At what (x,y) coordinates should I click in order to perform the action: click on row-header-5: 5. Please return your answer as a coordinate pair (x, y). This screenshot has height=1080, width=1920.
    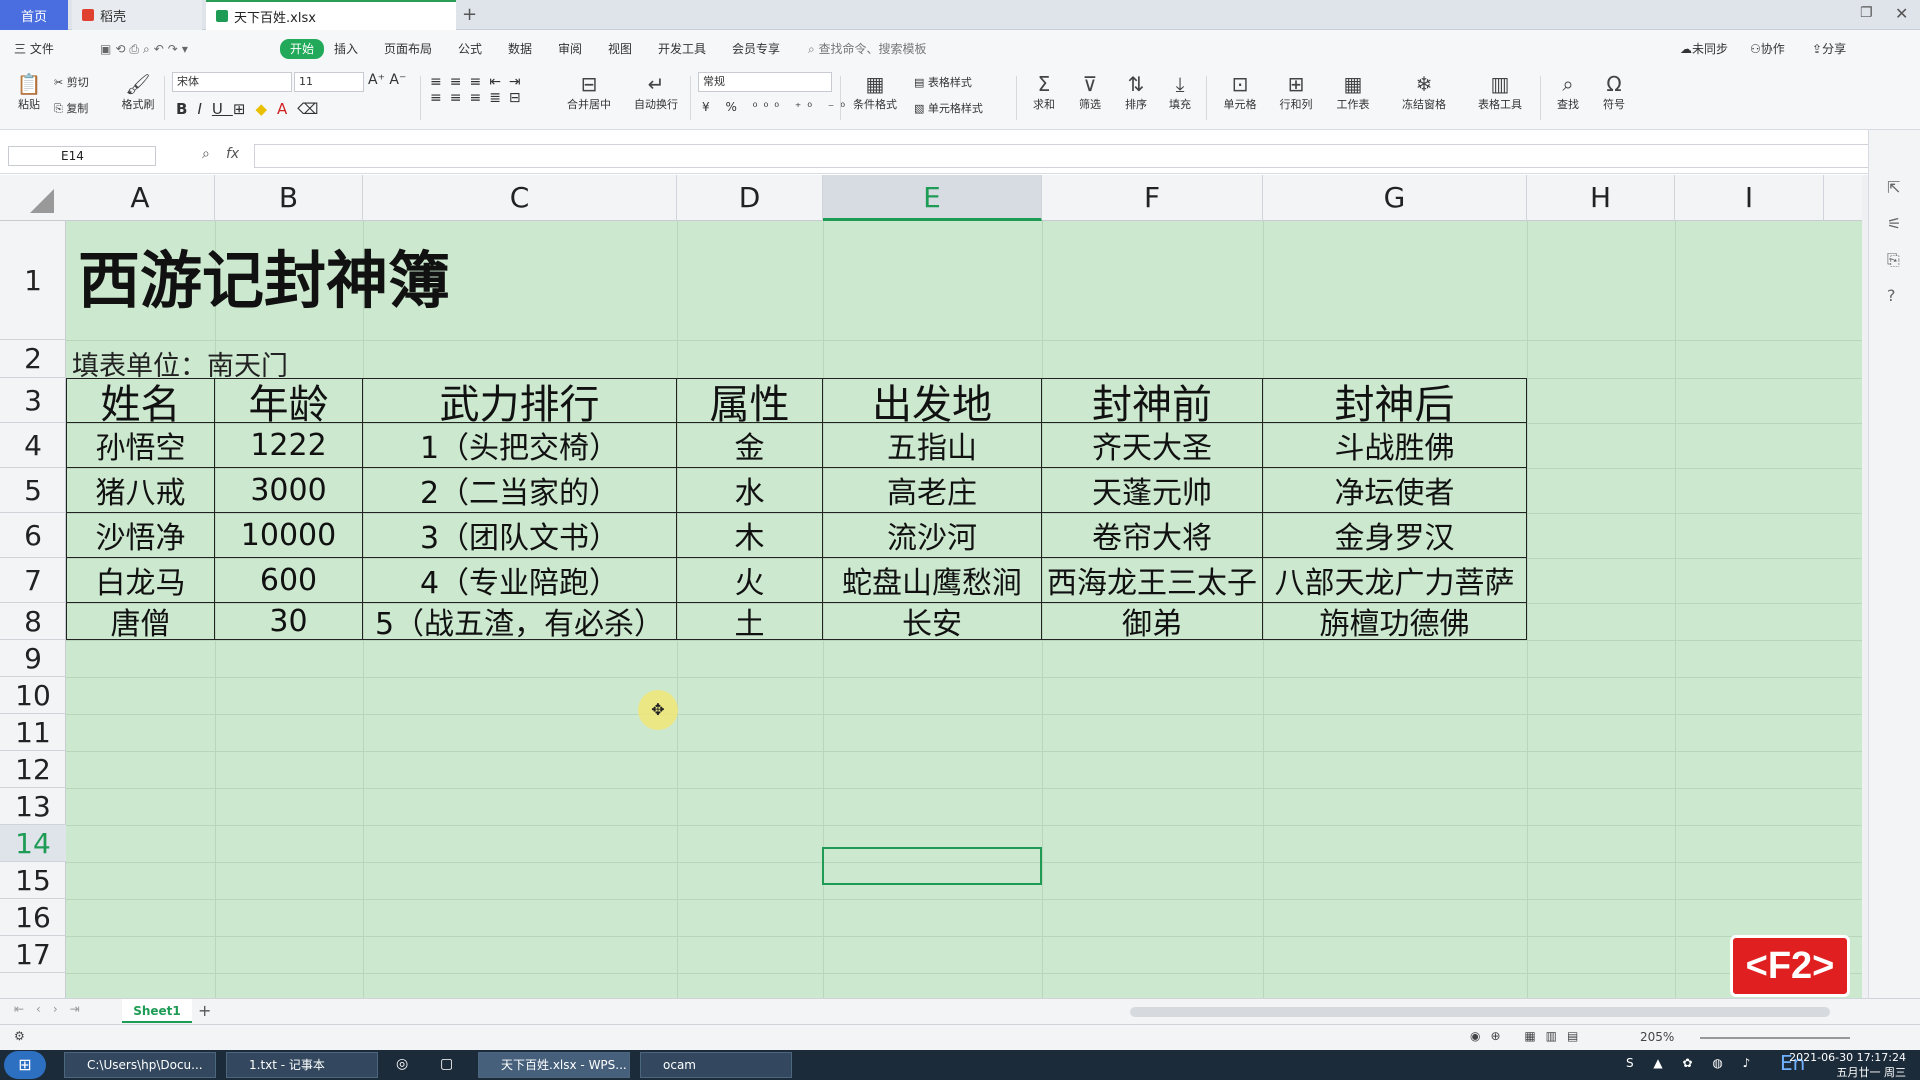
    Looking at the image, I should click on (33, 490).